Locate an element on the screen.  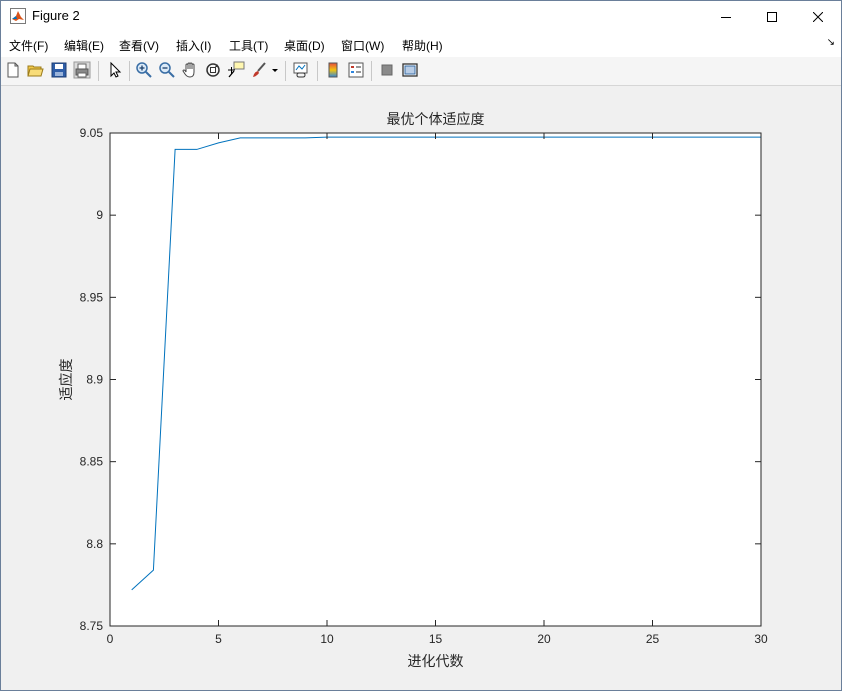
maximize-icon is located at coordinates (772, 16).